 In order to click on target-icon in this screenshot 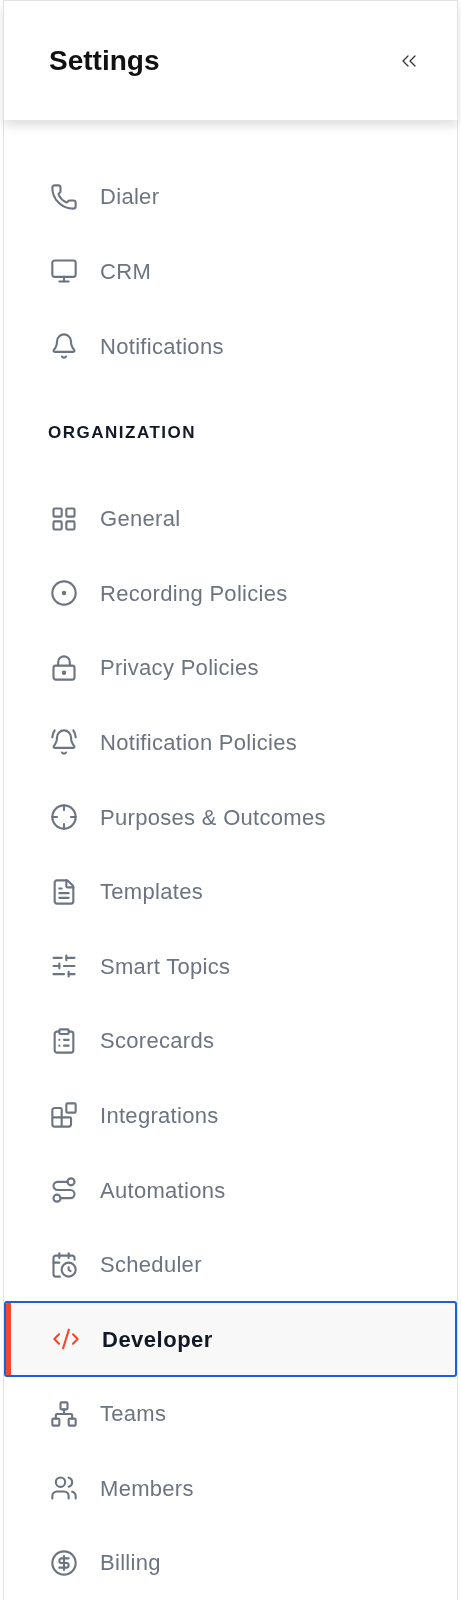, I will do `click(64, 817)`.